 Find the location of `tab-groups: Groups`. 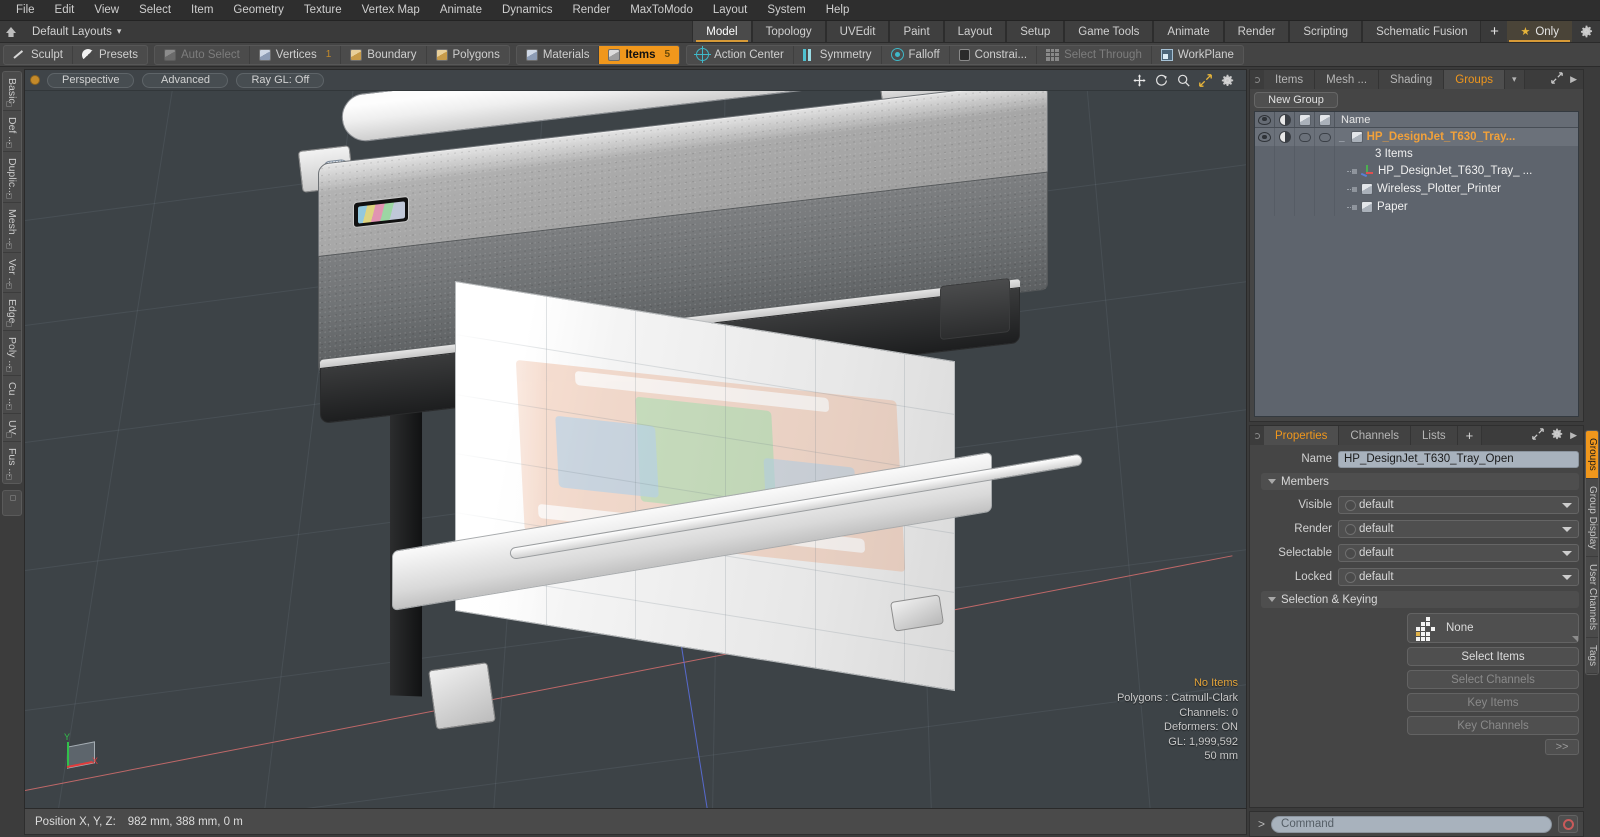

tab-groups: Groups is located at coordinates (1474, 79).